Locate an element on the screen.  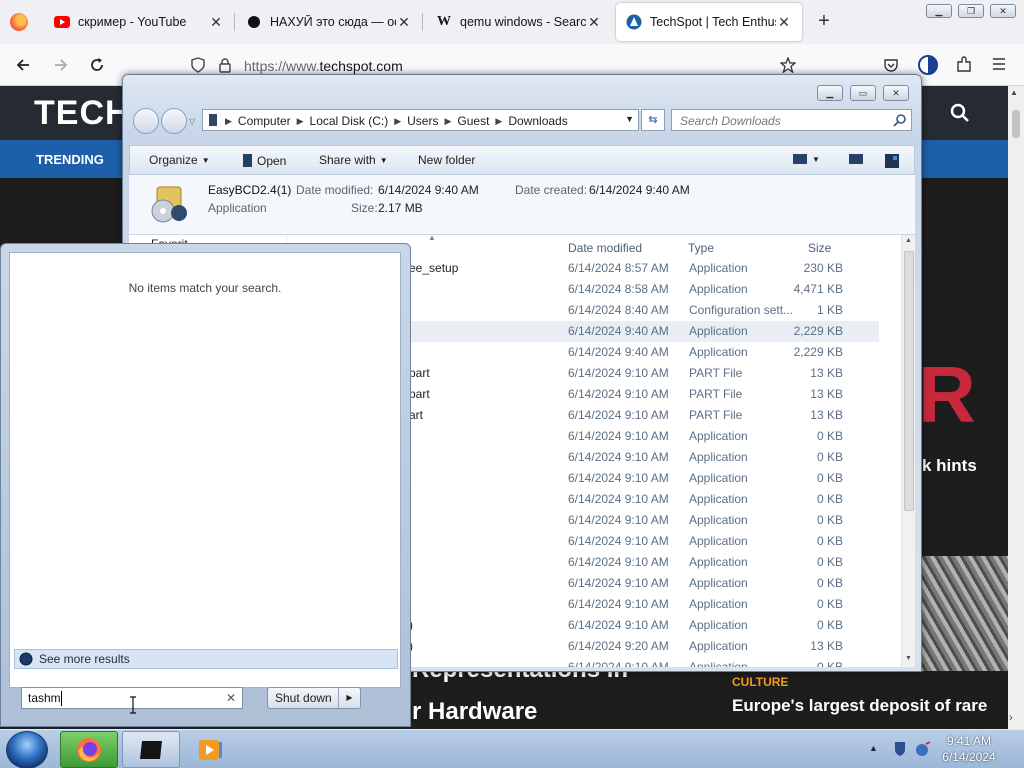
trending-label: TRENDING is located at coordinates (70, 159).